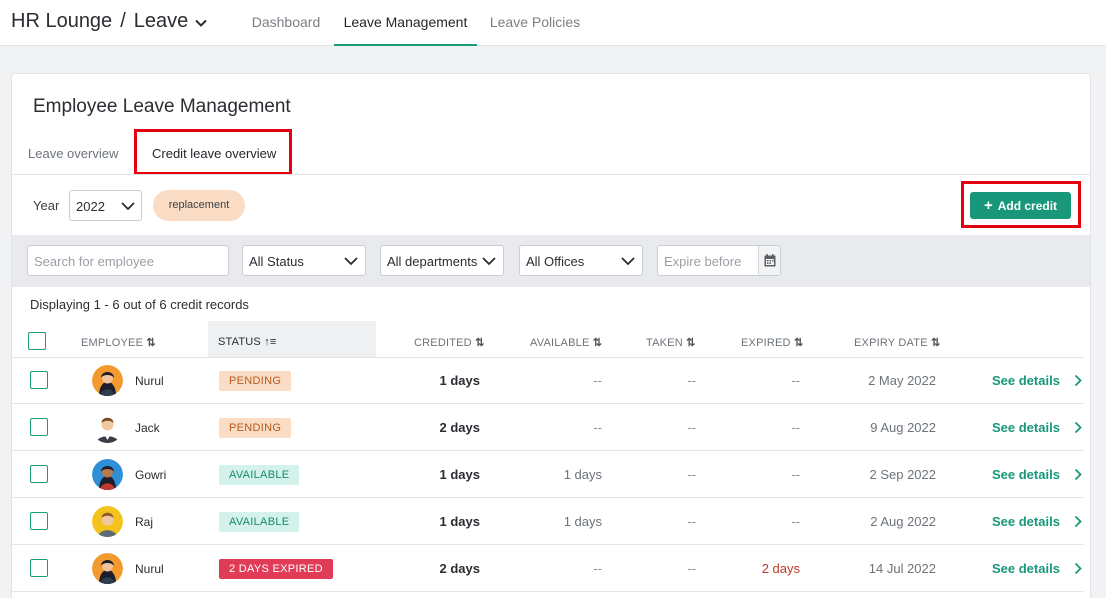  What do you see at coordinates (144, 522) in the screenshot?
I see `employee-name: Raj` at bounding box center [144, 522].